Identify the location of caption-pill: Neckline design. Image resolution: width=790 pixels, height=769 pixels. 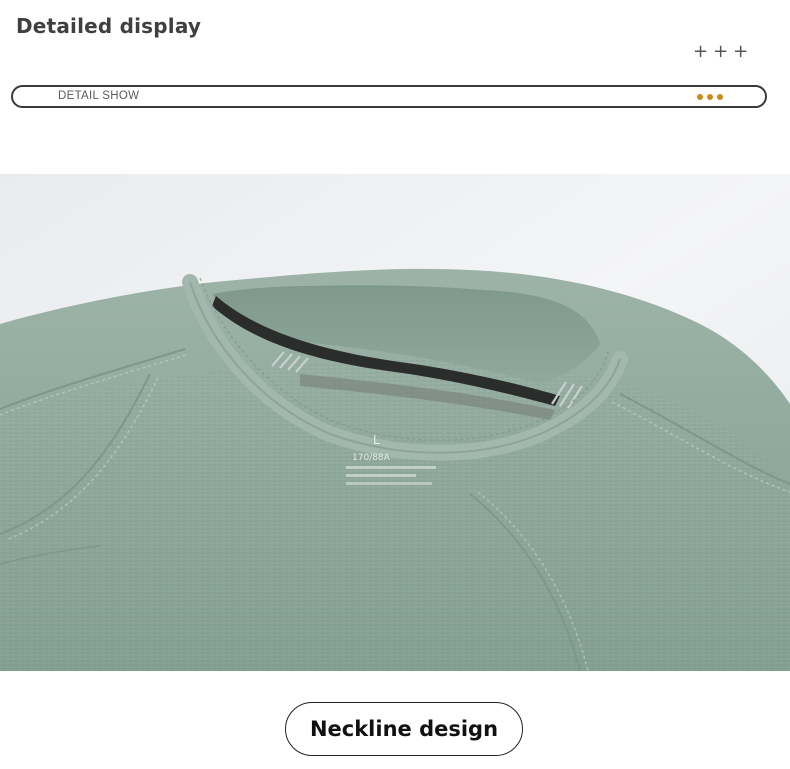
(404, 729).